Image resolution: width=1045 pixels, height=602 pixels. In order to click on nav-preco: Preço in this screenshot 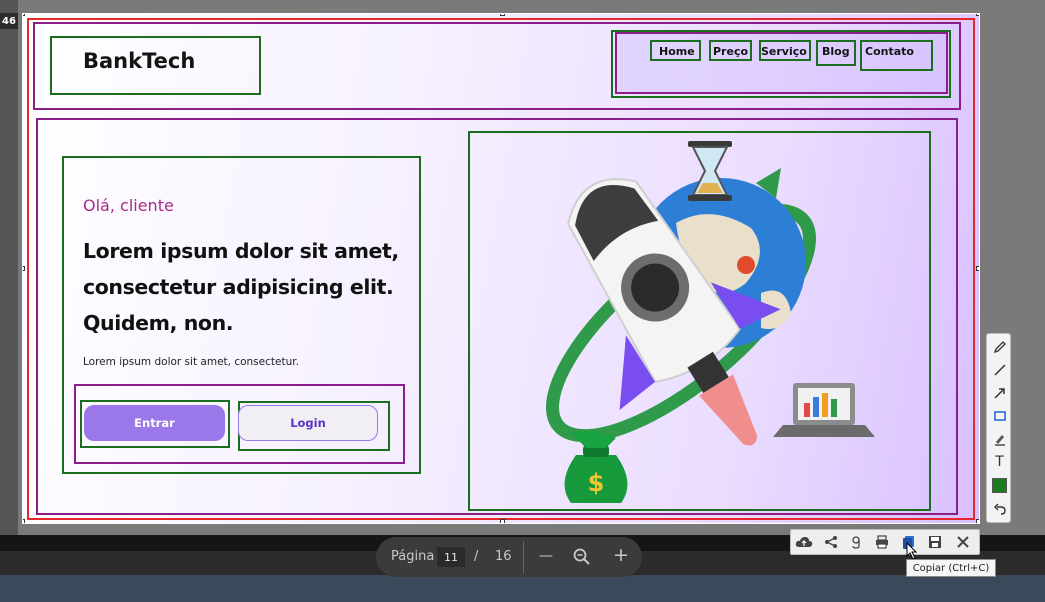, I will do `click(730, 51)`.